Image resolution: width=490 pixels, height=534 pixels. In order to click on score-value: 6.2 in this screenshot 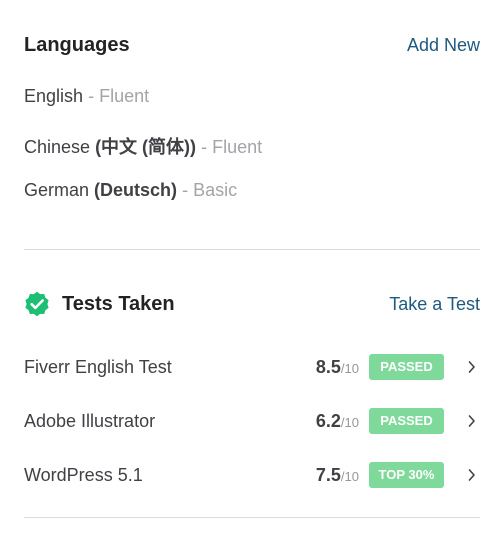, I will do `click(328, 420)`.